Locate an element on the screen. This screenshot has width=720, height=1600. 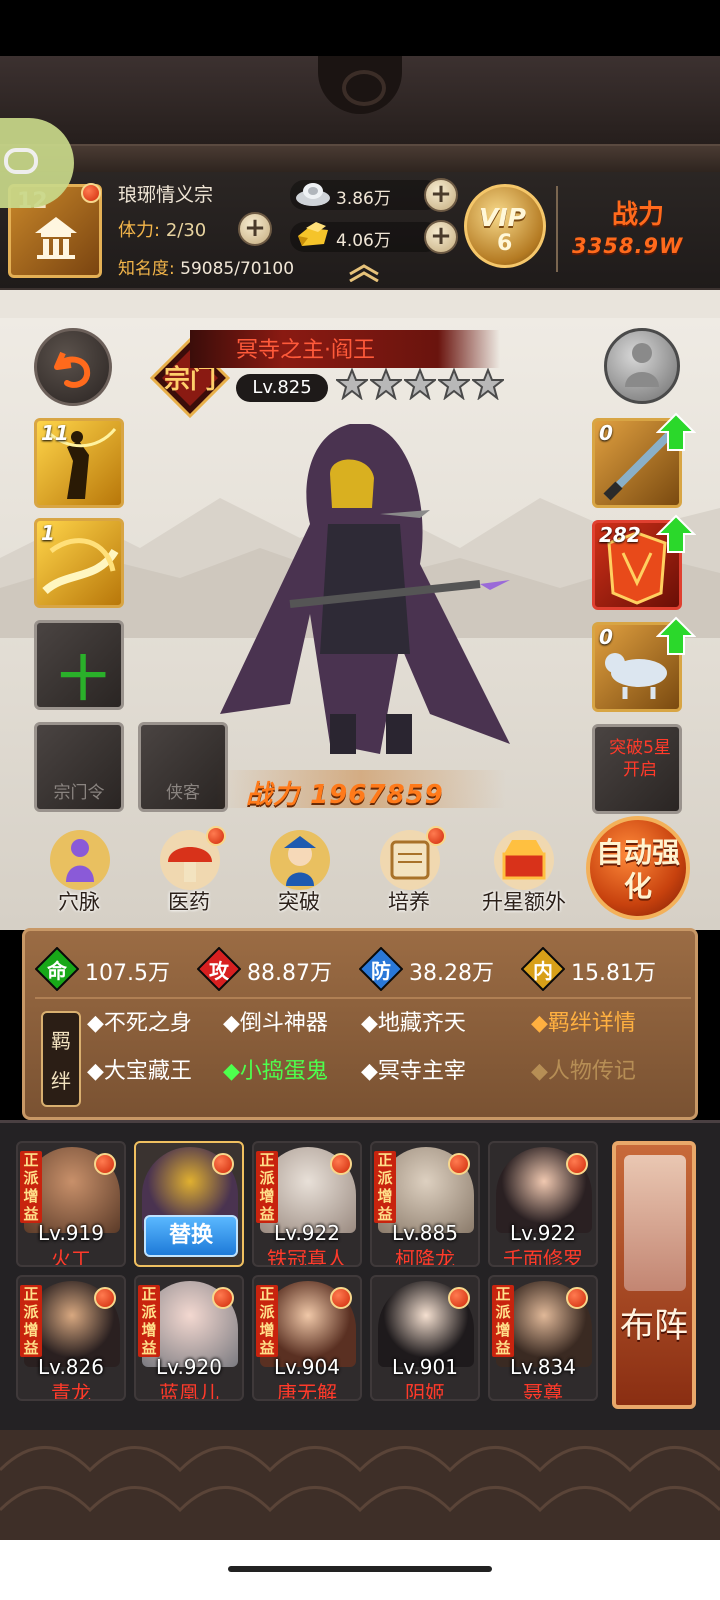
back-button is located at coordinates (73, 367).